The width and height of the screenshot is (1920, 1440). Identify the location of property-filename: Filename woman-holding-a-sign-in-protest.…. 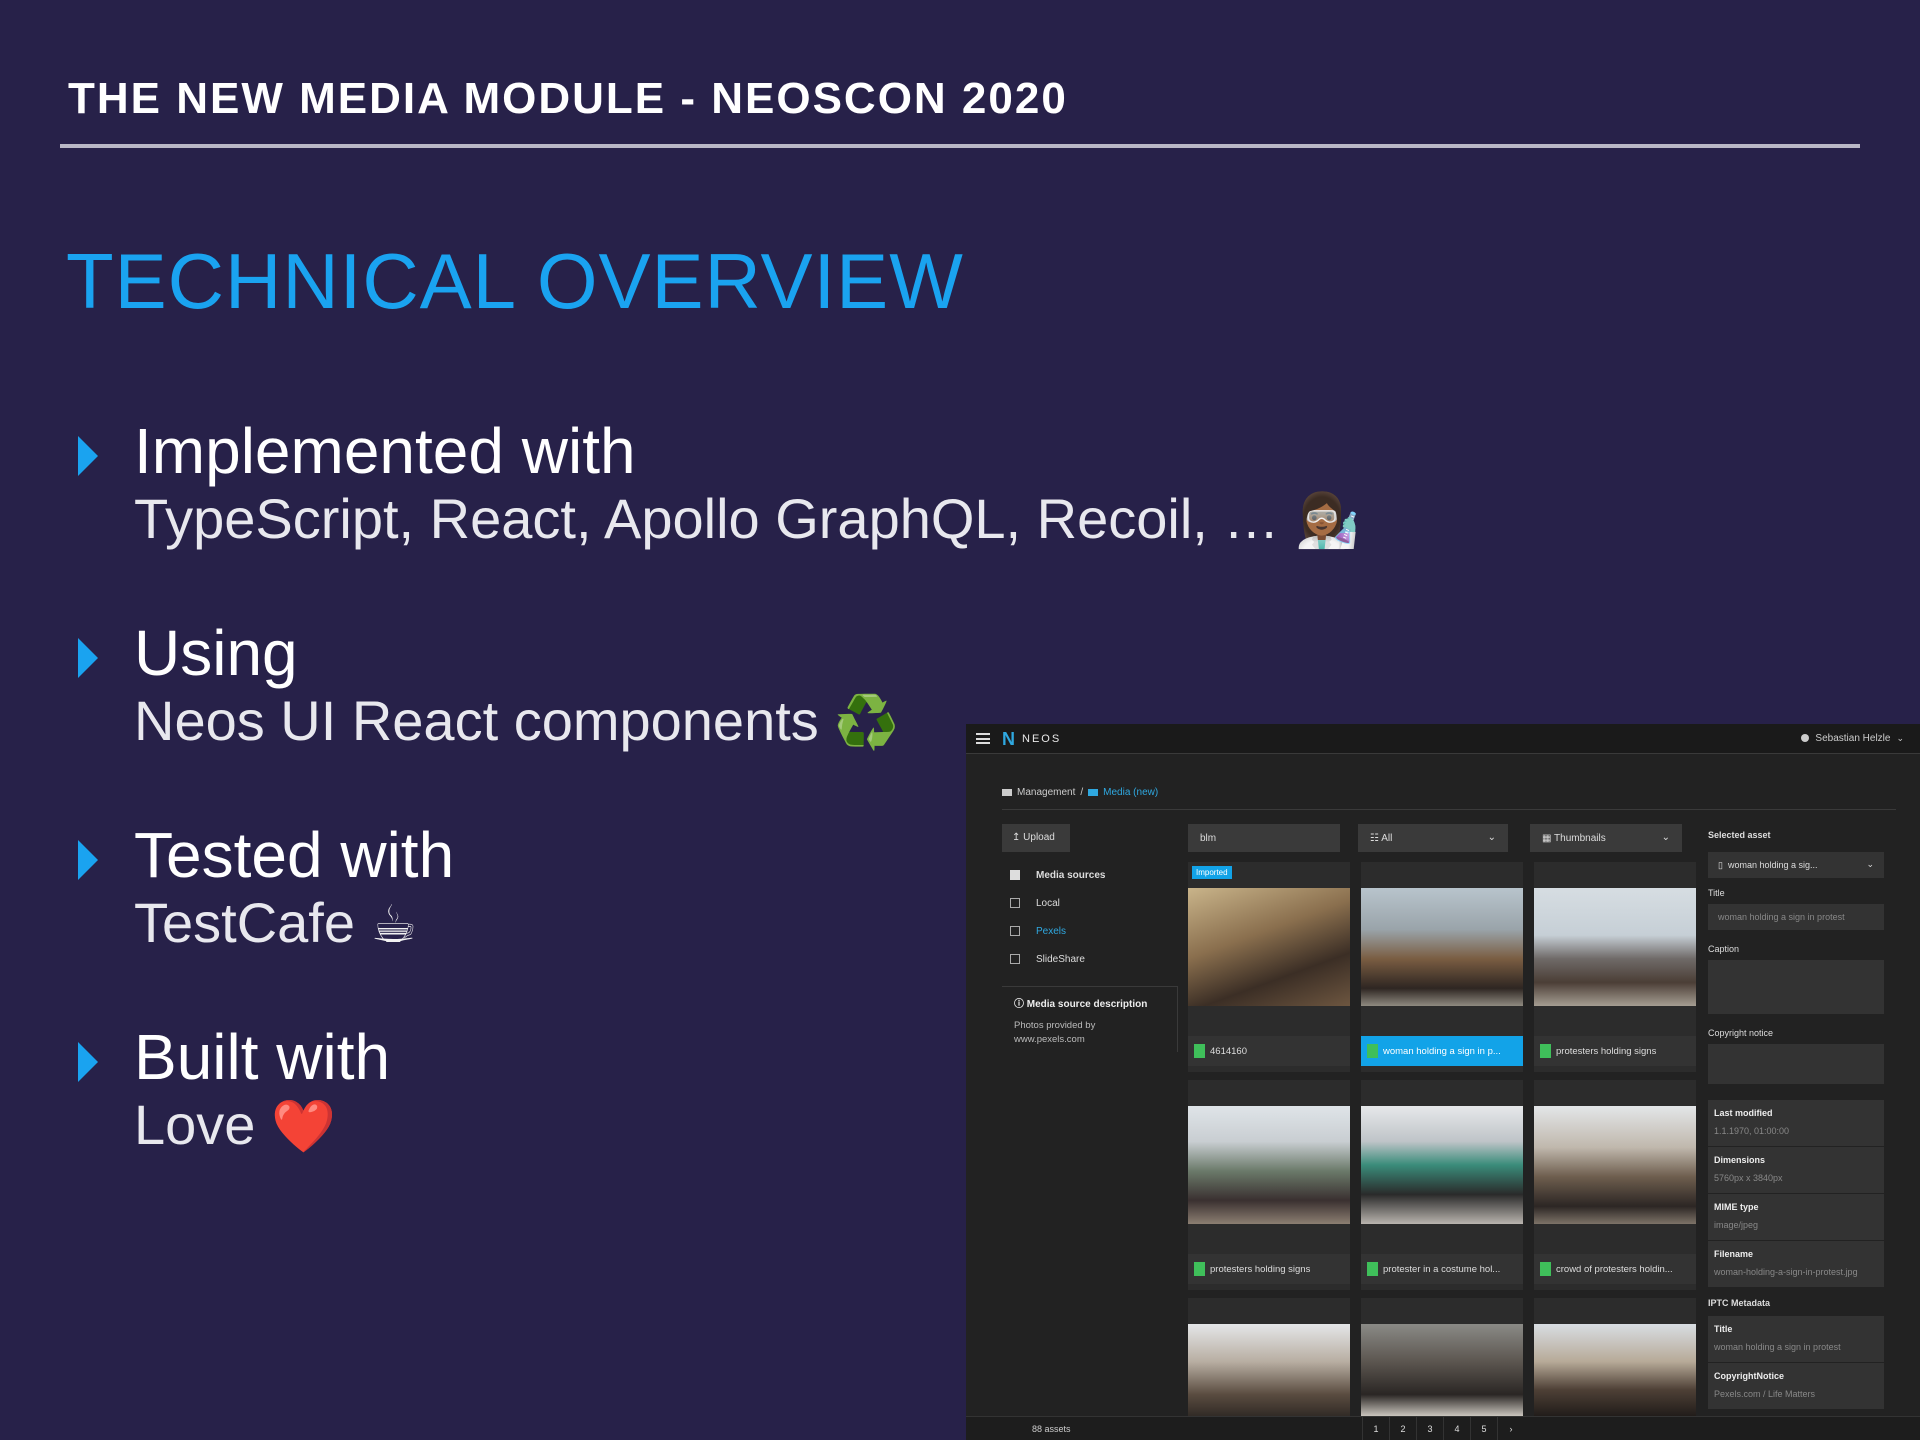
(1796, 1264).